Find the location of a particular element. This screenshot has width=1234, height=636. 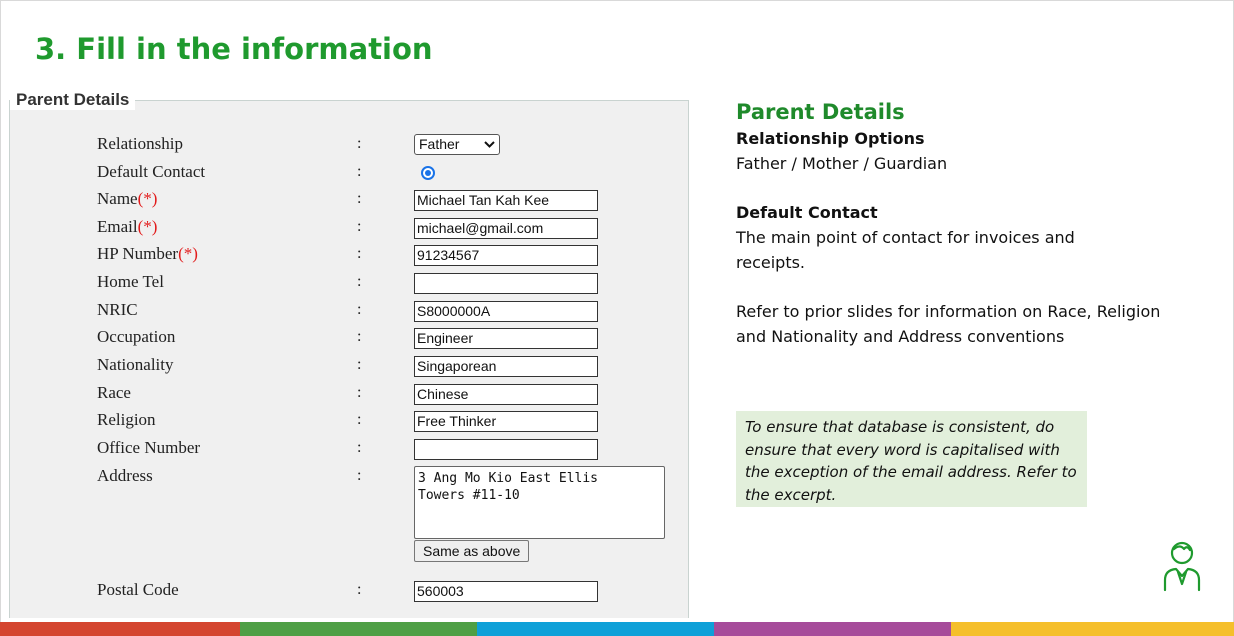

nric-input: S8000000A is located at coordinates (506, 311).